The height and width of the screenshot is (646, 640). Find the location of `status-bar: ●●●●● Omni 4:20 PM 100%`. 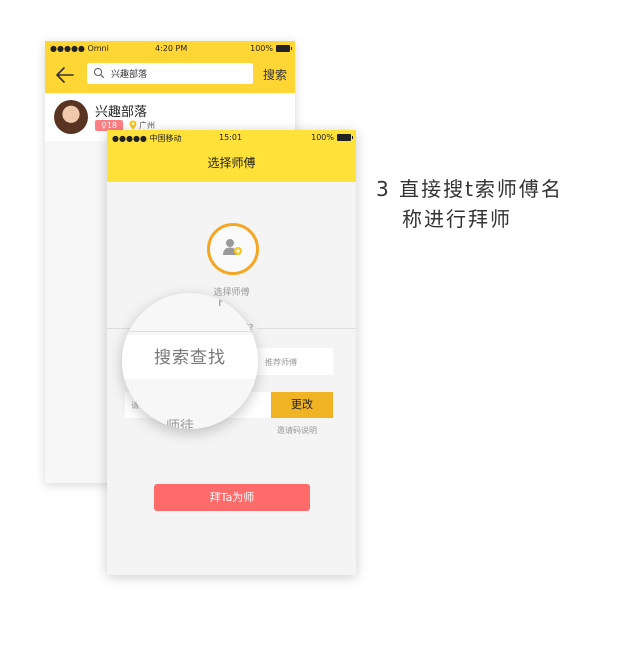

status-bar: ●●●●● Omni 4:20 PM 100% is located at coordinates (170, 49).